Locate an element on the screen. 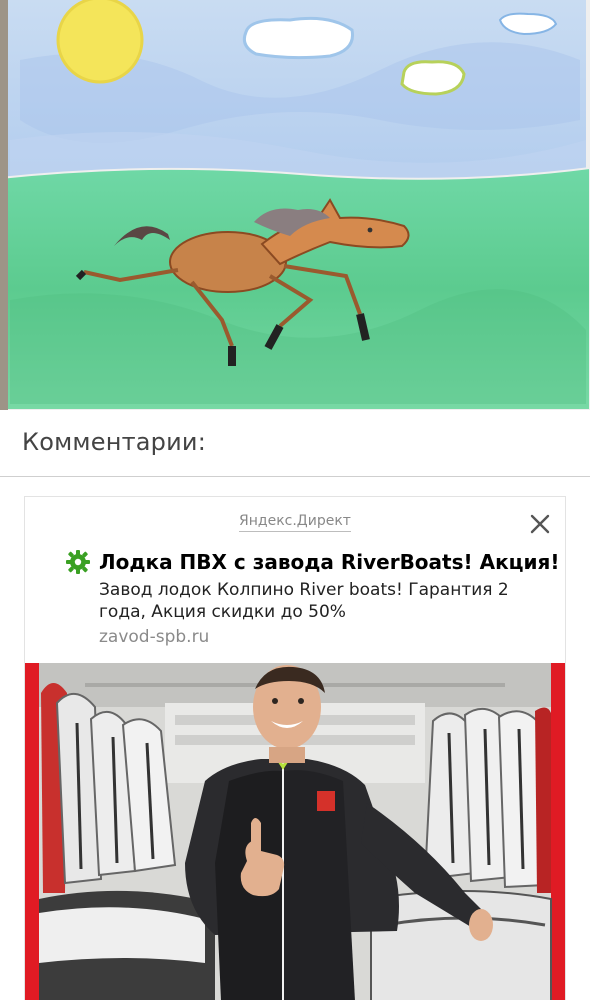 The image size is (590, 1000). gear-icon is located at coordinates (78, 562).